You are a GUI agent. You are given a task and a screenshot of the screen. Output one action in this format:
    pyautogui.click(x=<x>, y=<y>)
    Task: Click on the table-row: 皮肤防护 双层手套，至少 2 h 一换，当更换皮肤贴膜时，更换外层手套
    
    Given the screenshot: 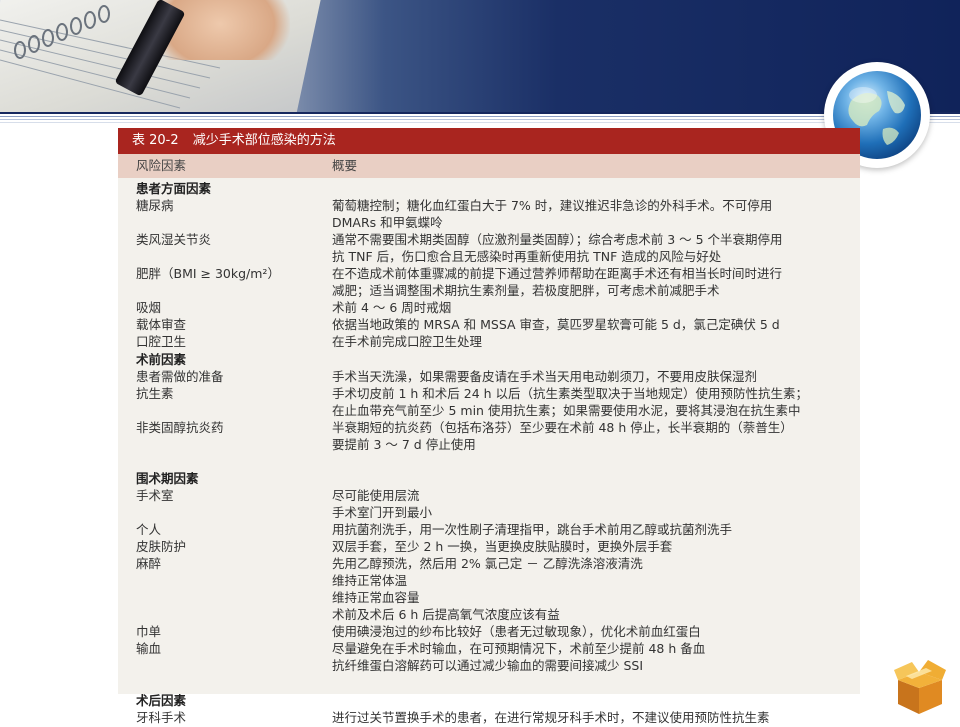 What is the action you would take?
    pyautogui.click(x=489, y=547)
    